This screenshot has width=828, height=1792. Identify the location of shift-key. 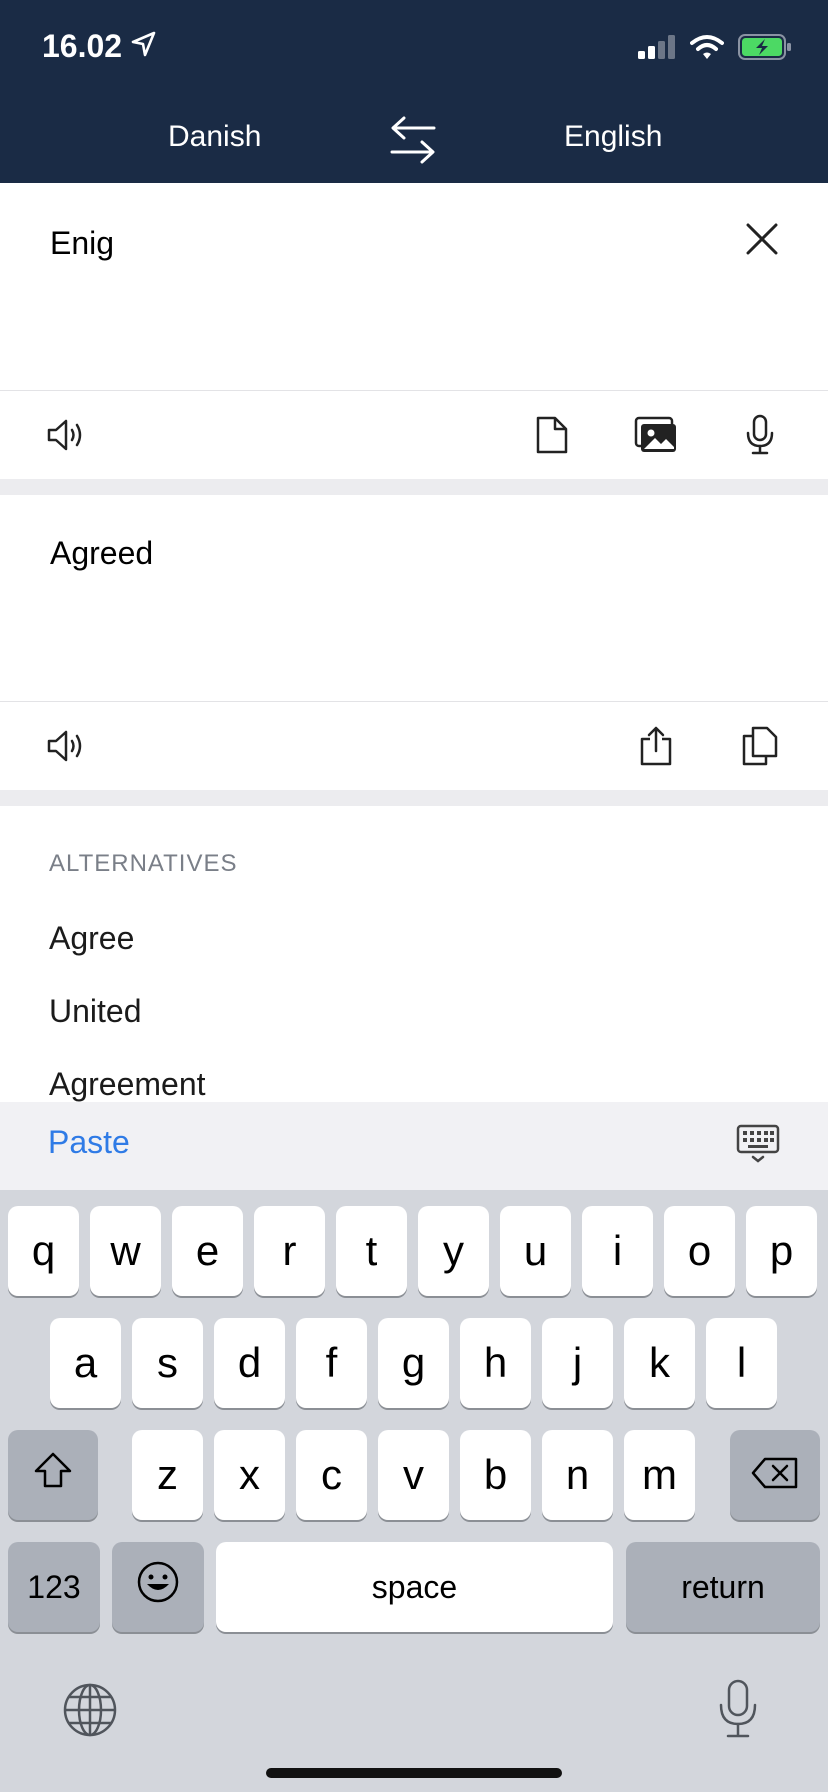
(53, 1475).